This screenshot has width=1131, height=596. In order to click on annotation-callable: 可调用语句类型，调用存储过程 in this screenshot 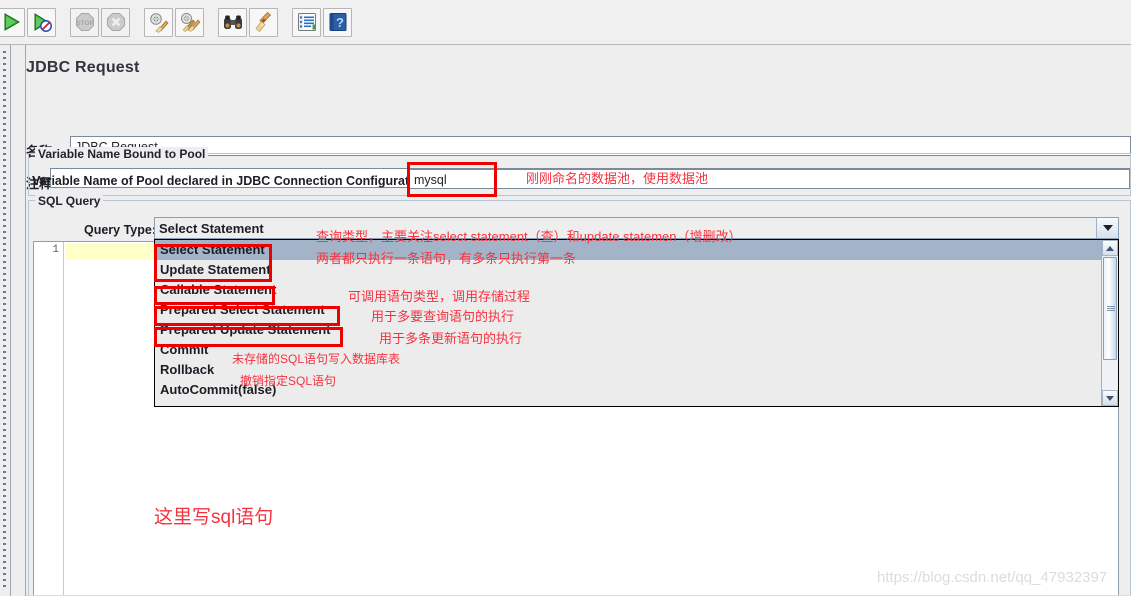, I will do `click(439, 296)`.